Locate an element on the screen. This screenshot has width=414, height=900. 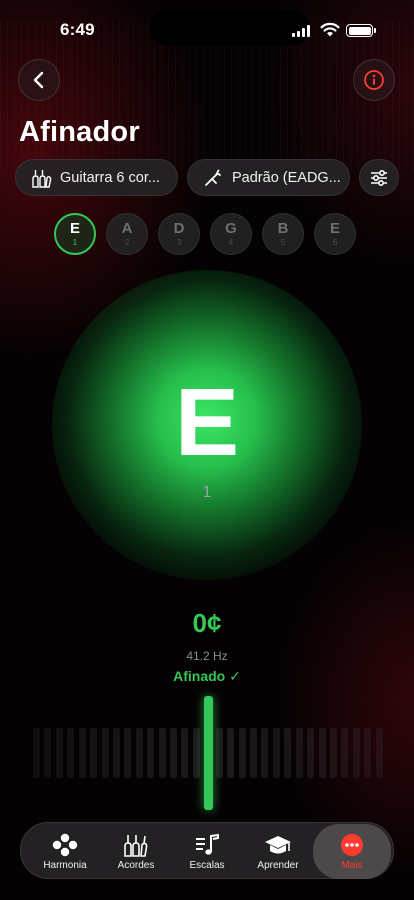
tab-escalas: Escalas is located at coordinates (207, 851).